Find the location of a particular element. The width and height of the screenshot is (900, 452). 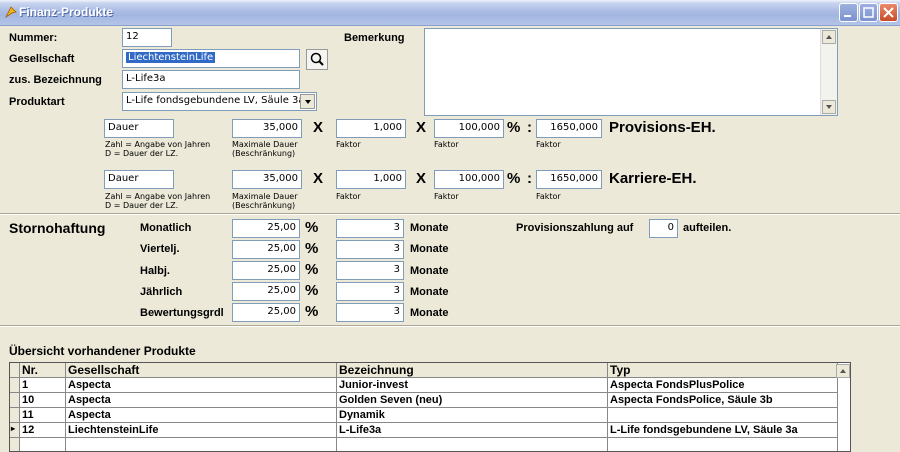

gesellschaft-label: Gesellschaft is located at coordinates (42, 59).